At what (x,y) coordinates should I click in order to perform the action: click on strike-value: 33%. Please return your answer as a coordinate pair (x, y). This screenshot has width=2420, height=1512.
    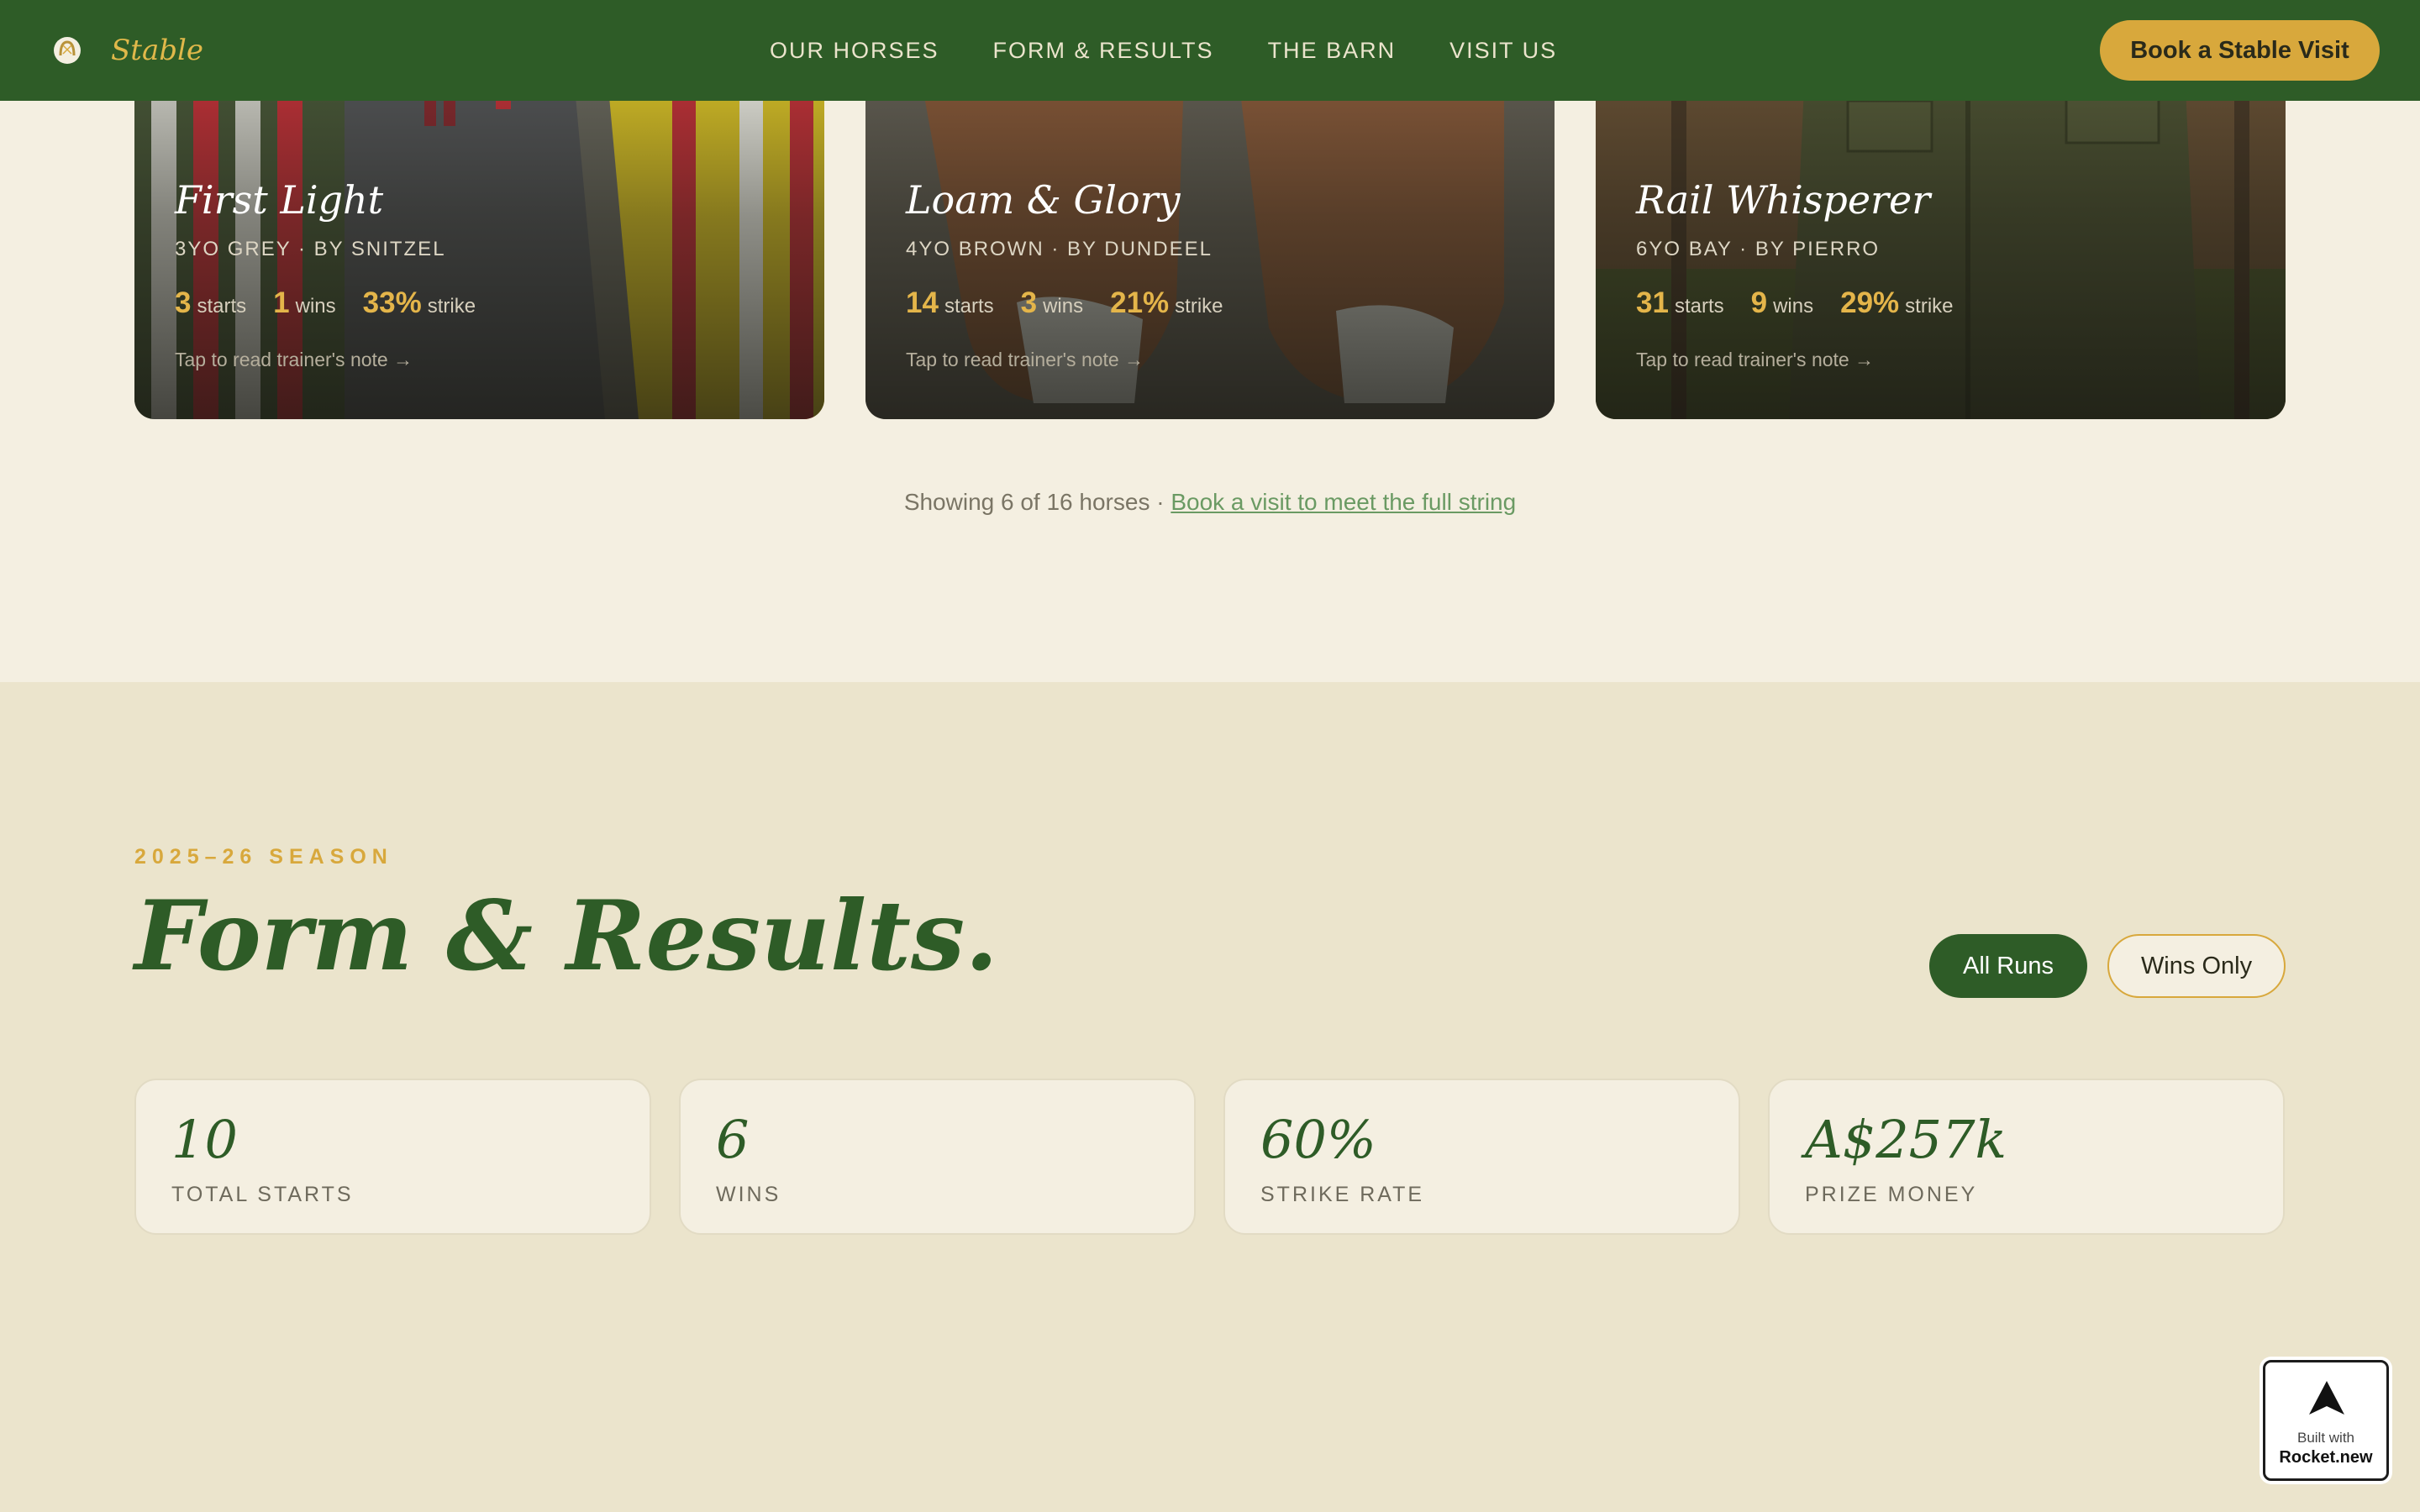
    Looking at the image, I should click on (392, 302).